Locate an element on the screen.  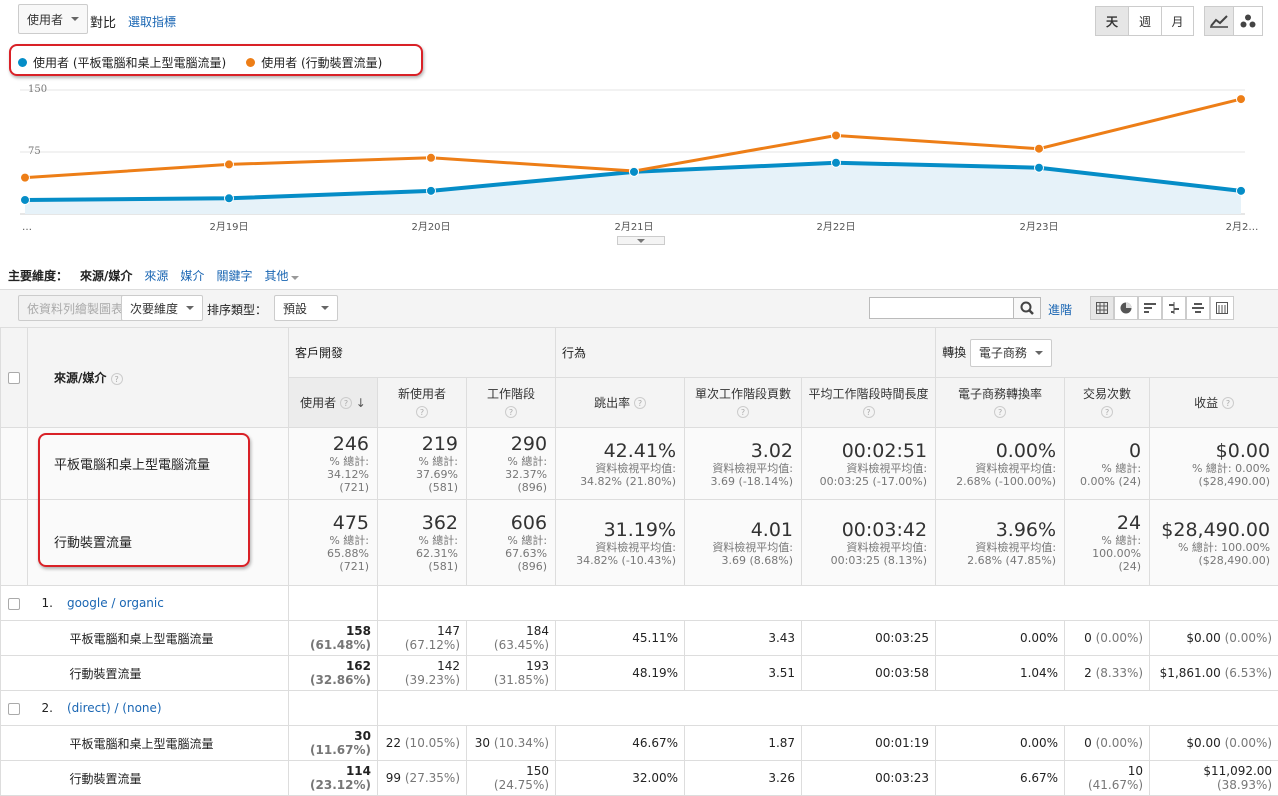
col-ecom-conv-rate: 電子商務轉換率? is located at coordinates (1000, 403).